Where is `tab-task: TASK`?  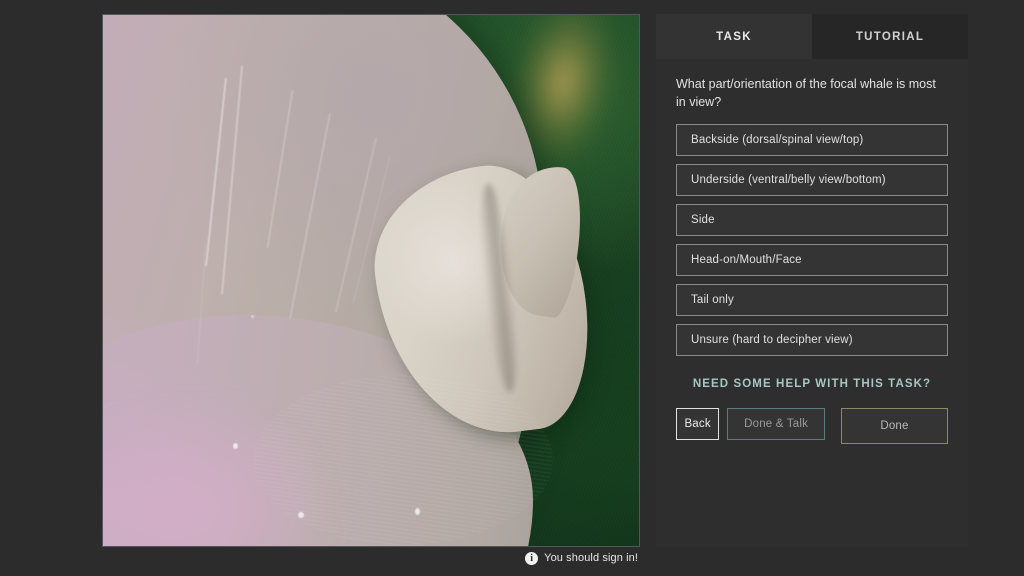
tab-task: TASK is located at coordinates (734, 36).